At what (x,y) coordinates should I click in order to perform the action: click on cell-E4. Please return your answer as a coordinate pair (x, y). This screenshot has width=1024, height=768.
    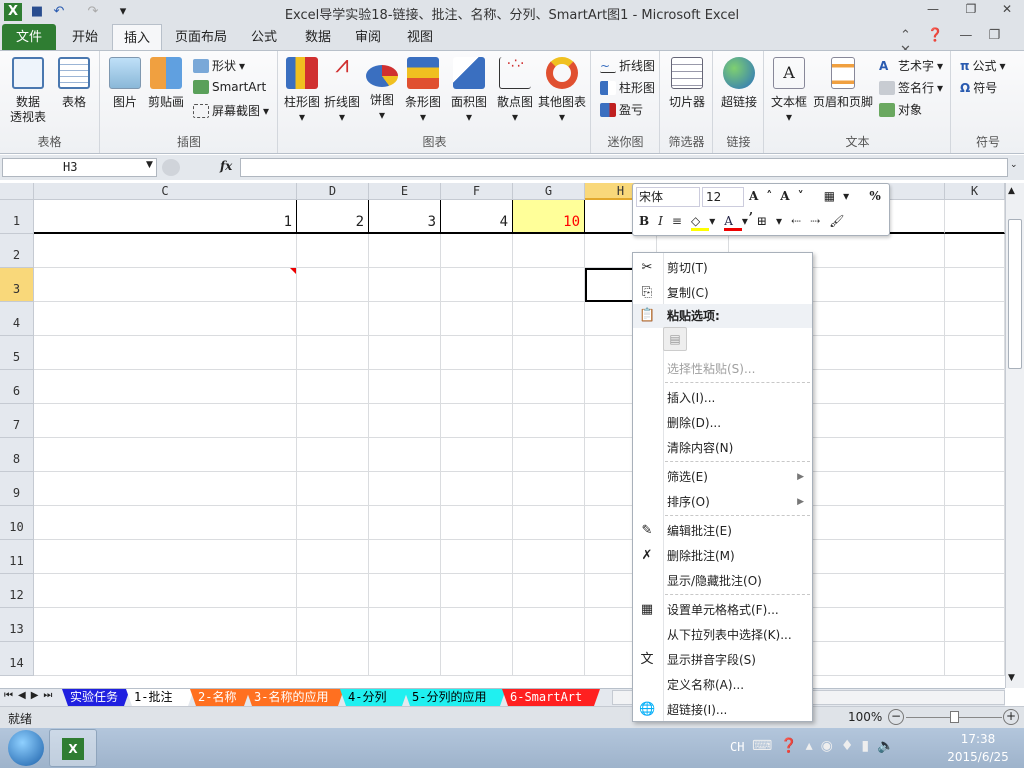
    Looking at the image, I should click on (405, 319).